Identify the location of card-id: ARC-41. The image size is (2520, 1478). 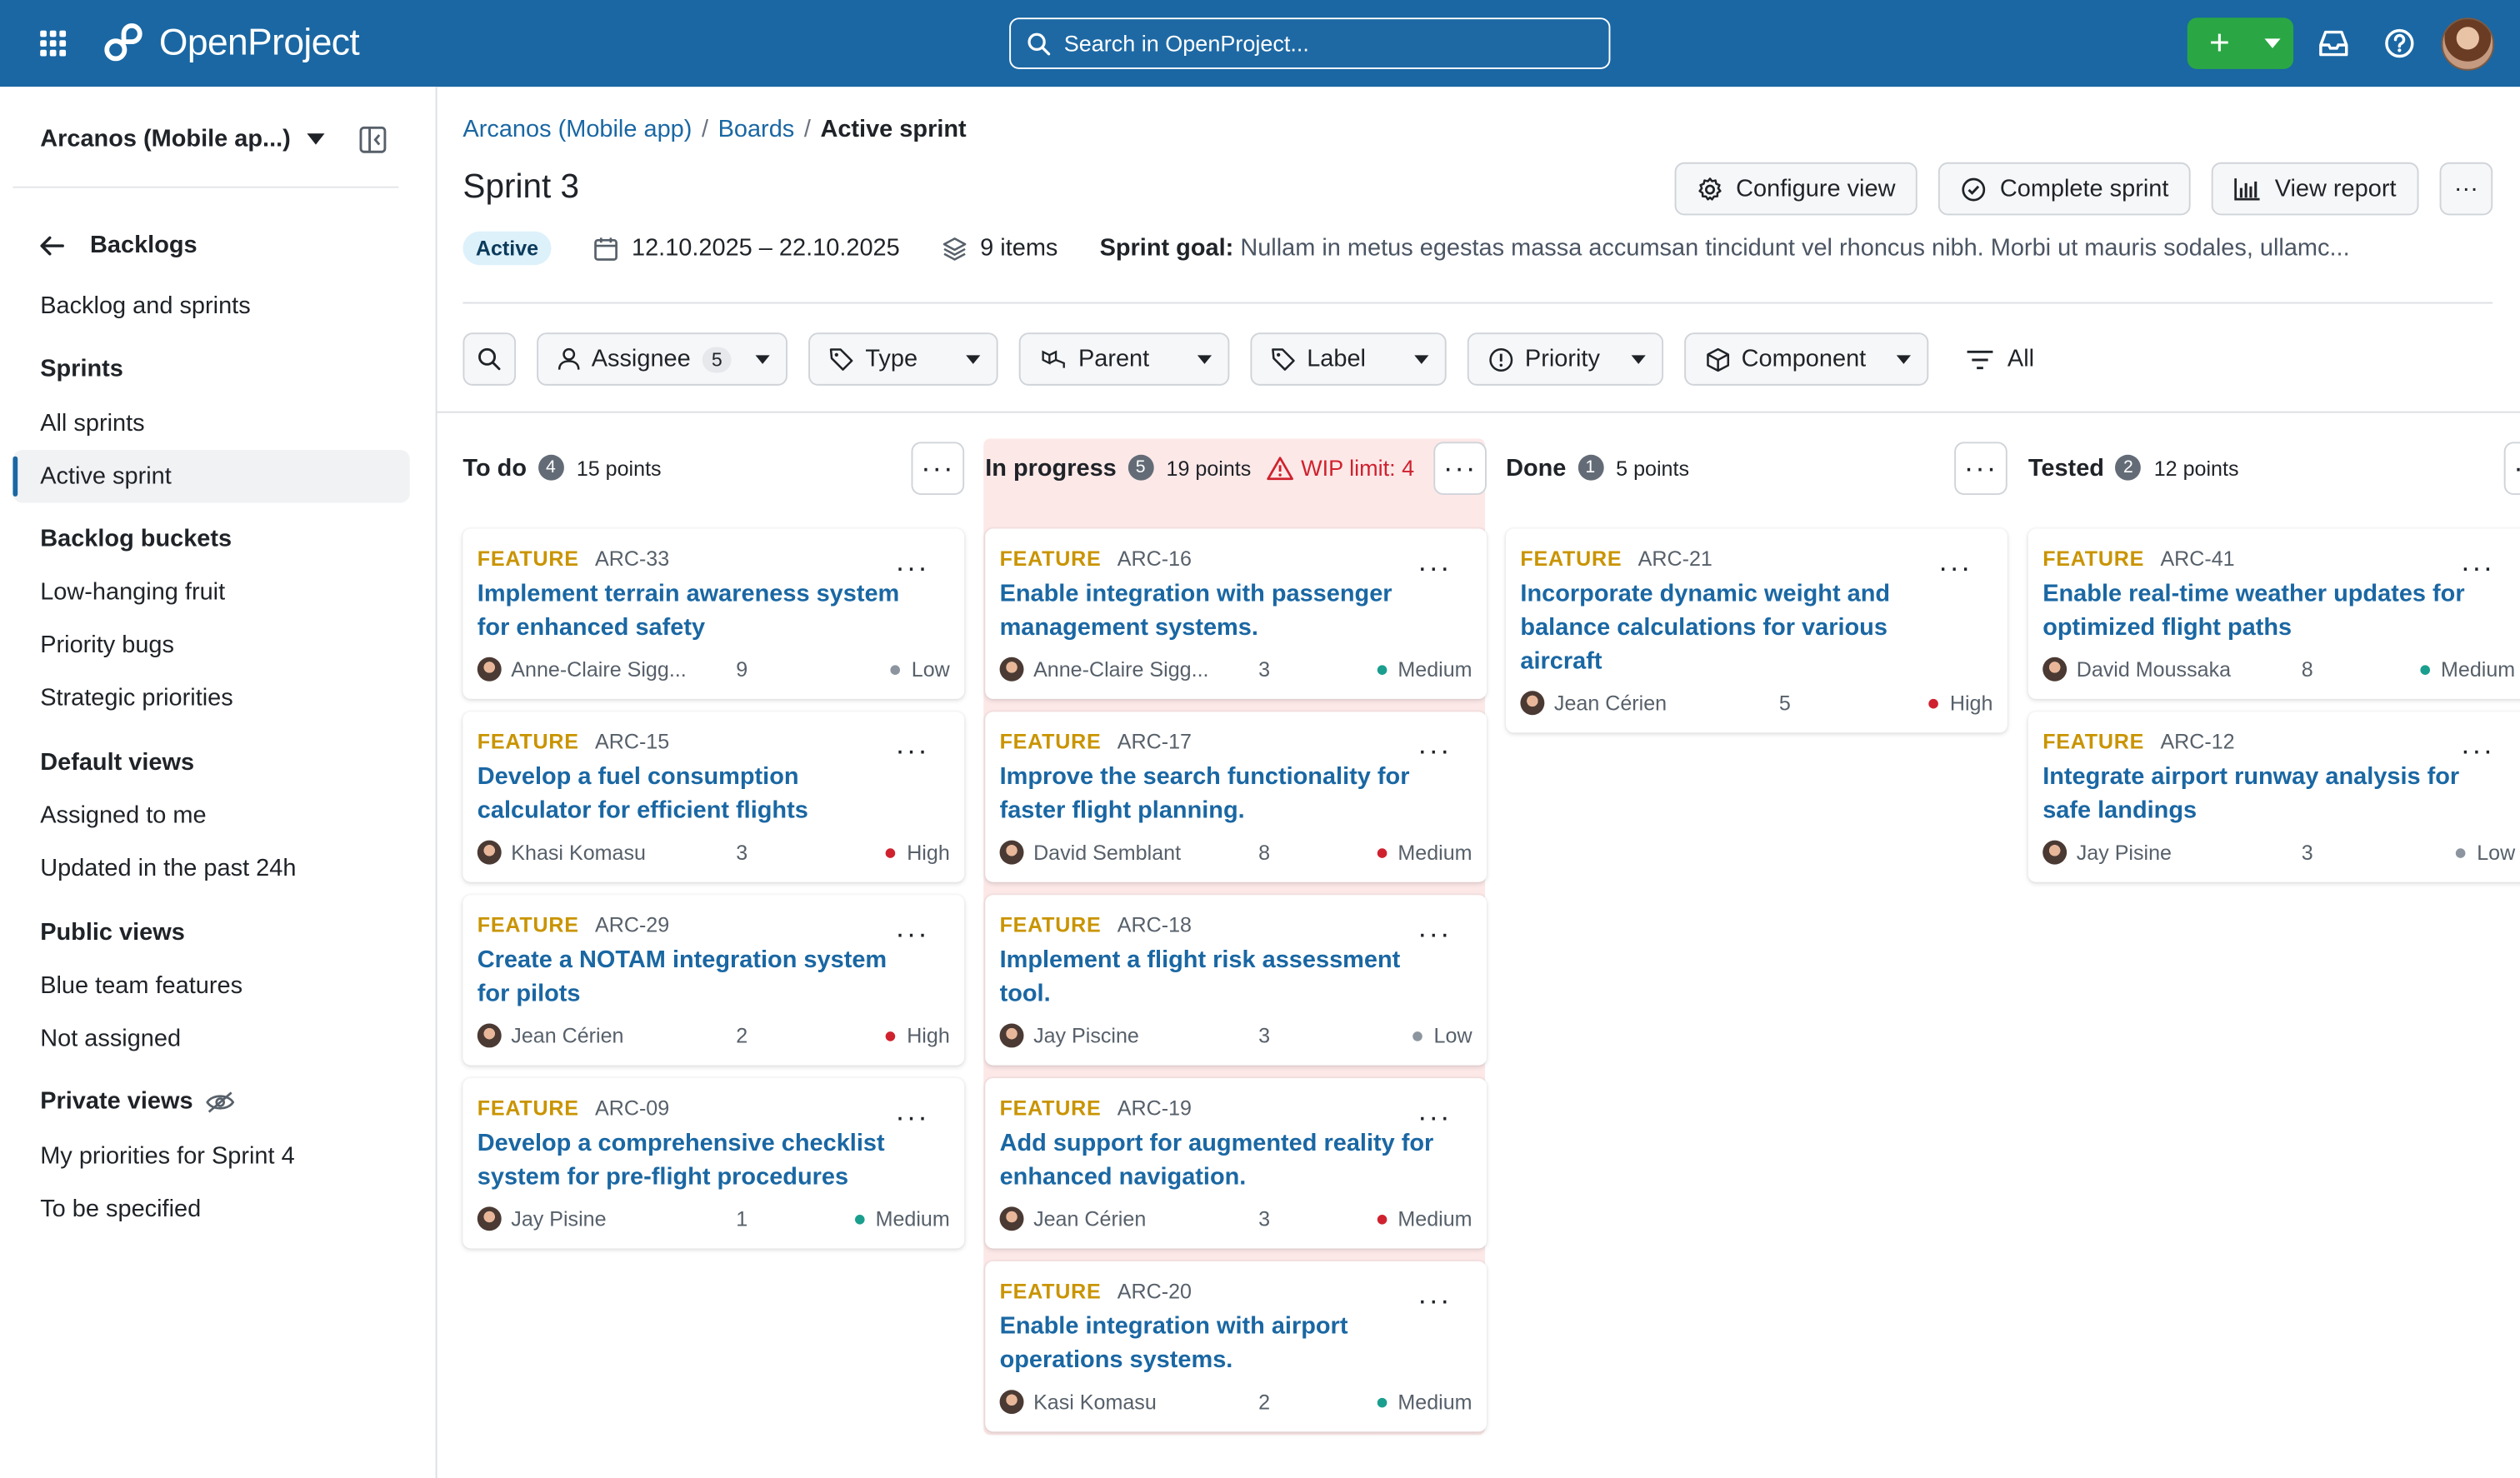
(2197, 559).